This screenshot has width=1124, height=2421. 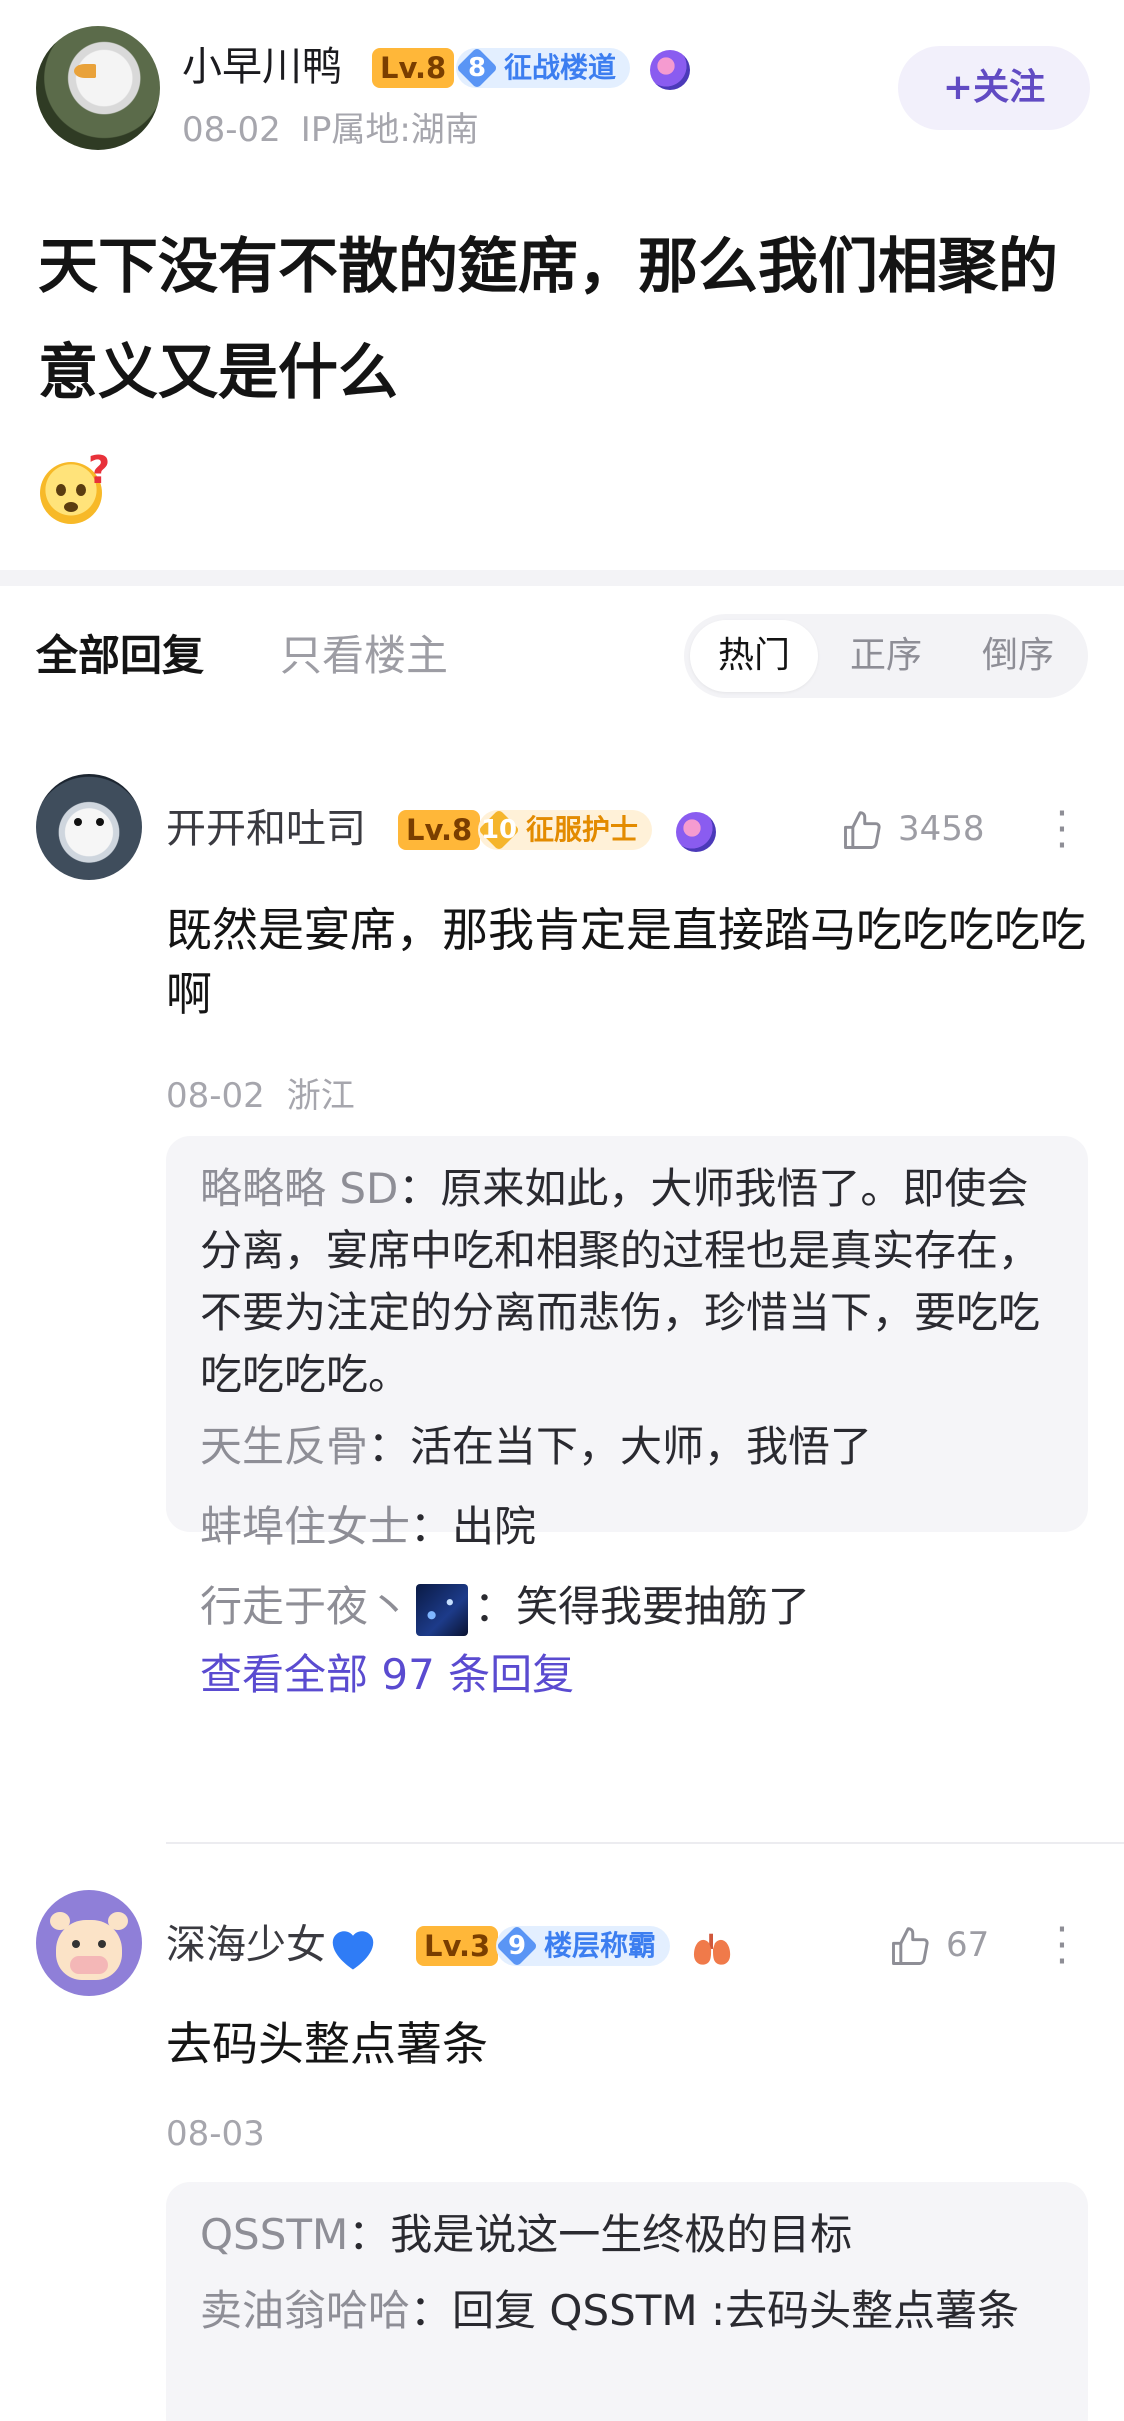 I want to click on post-header: 小早川鸭 Lv.8 8 征战楼道 08-02 IP属地:湖南 +关注, so click(x=562, y=80).